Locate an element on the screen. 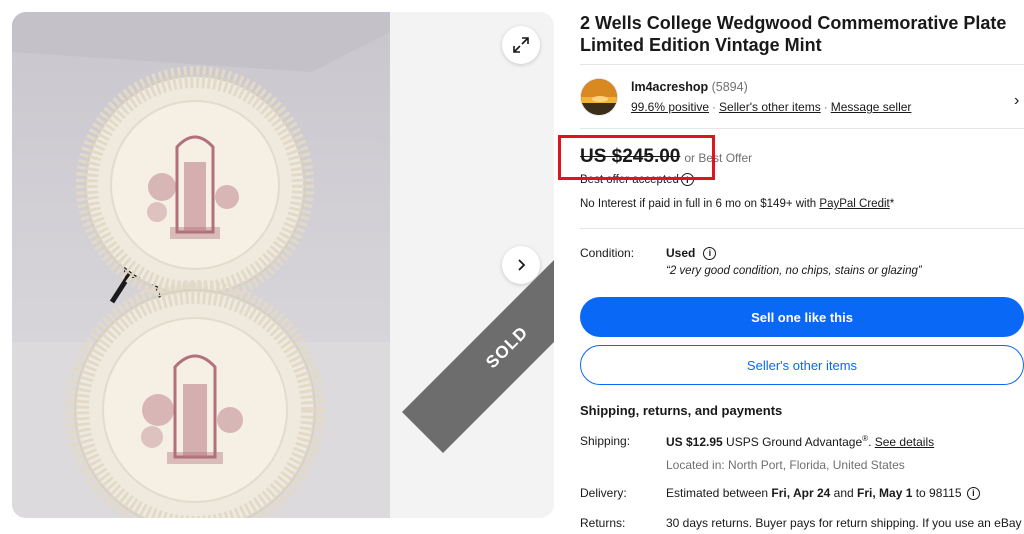 The image size is (1024, 534). positive-feedback-link: 99.6% positive is located at coordinates (670, 107).